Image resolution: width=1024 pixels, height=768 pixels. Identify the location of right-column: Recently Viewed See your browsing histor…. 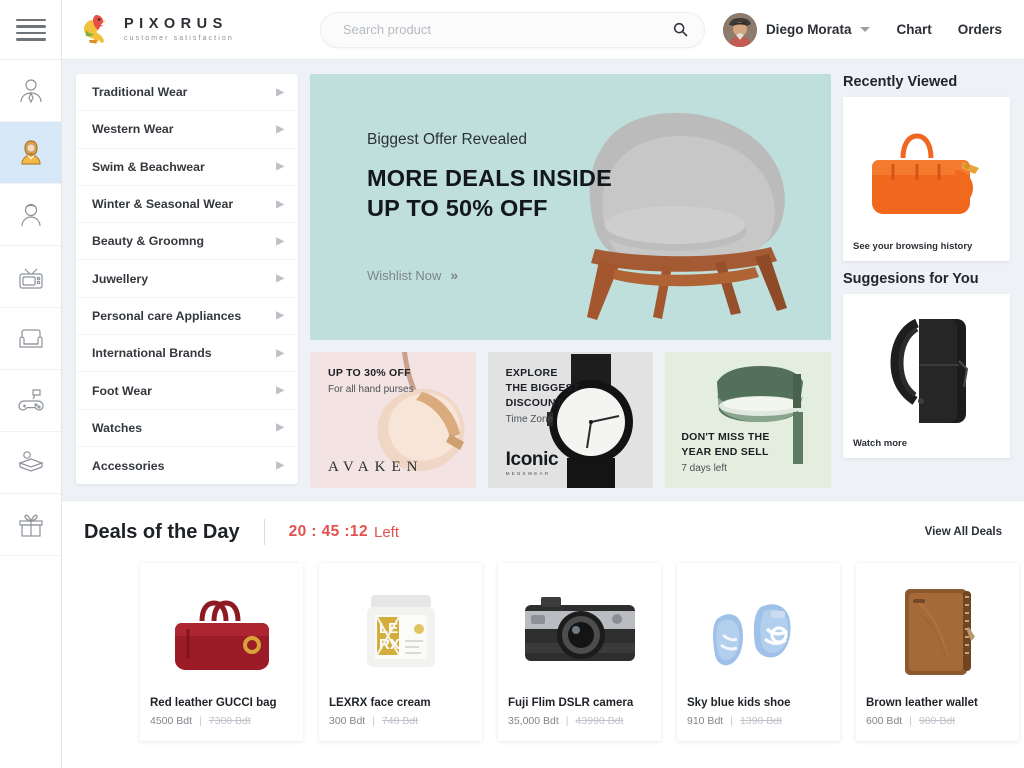
(926, 266).